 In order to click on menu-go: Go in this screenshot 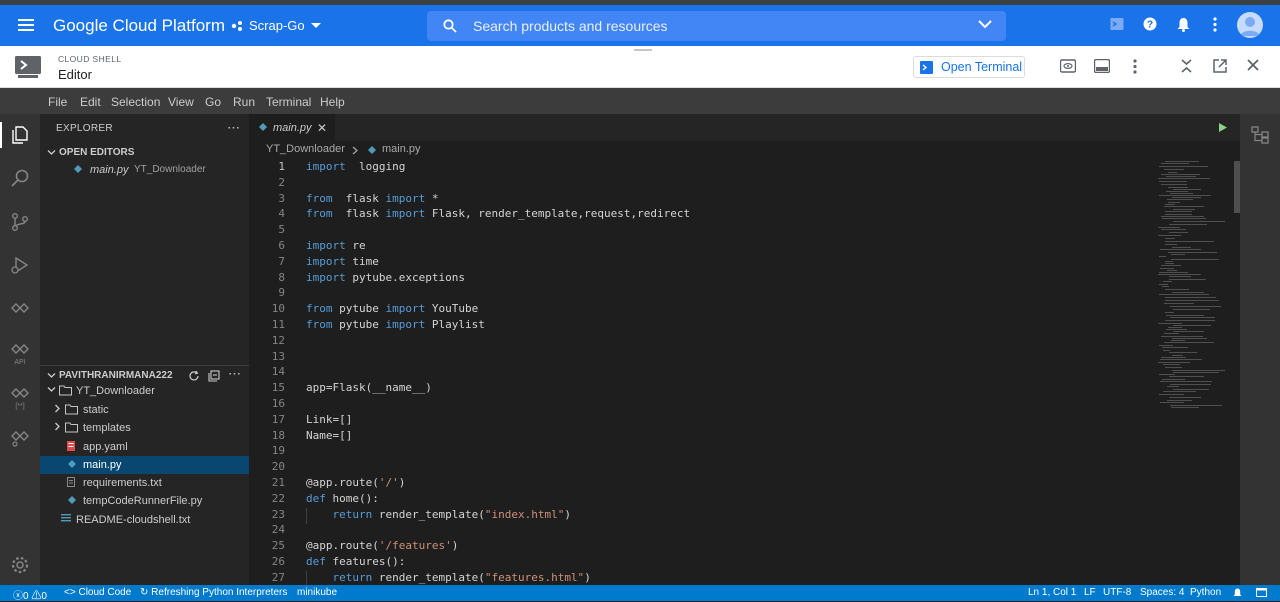, I will do `click(213, 102)`.